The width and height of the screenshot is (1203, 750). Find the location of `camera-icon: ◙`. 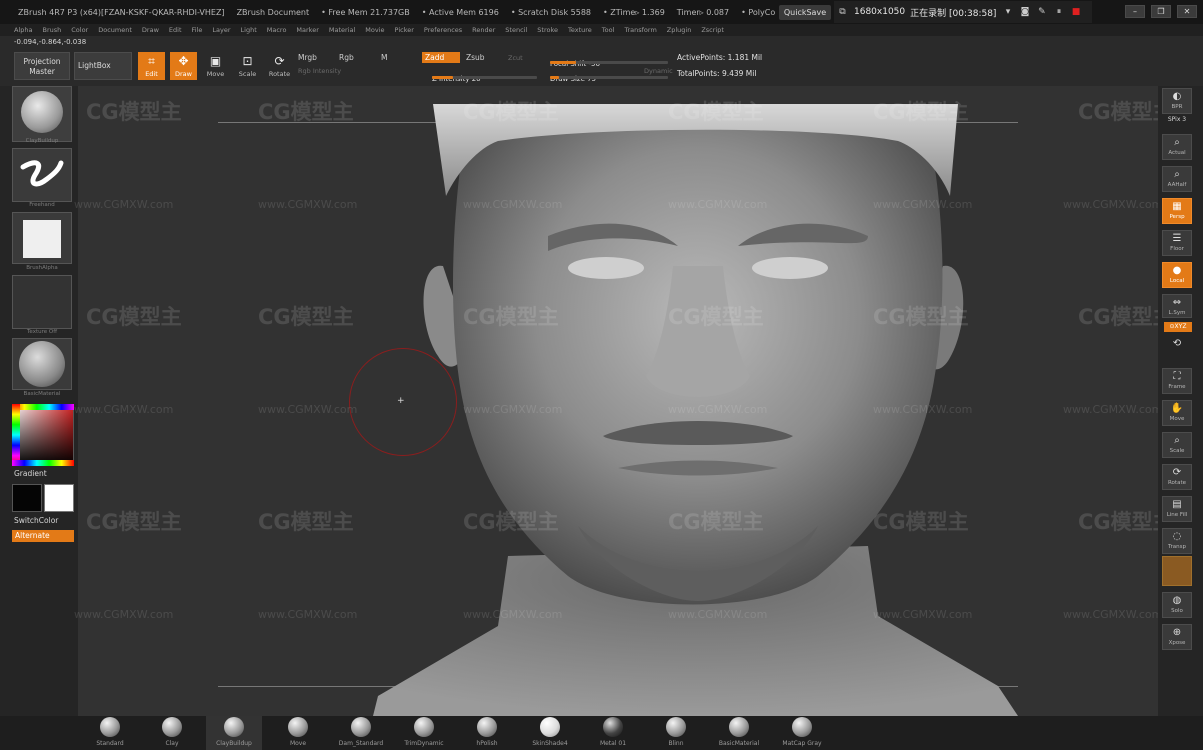

camera-icon: ◙ is located at coordinates (1024, 12).